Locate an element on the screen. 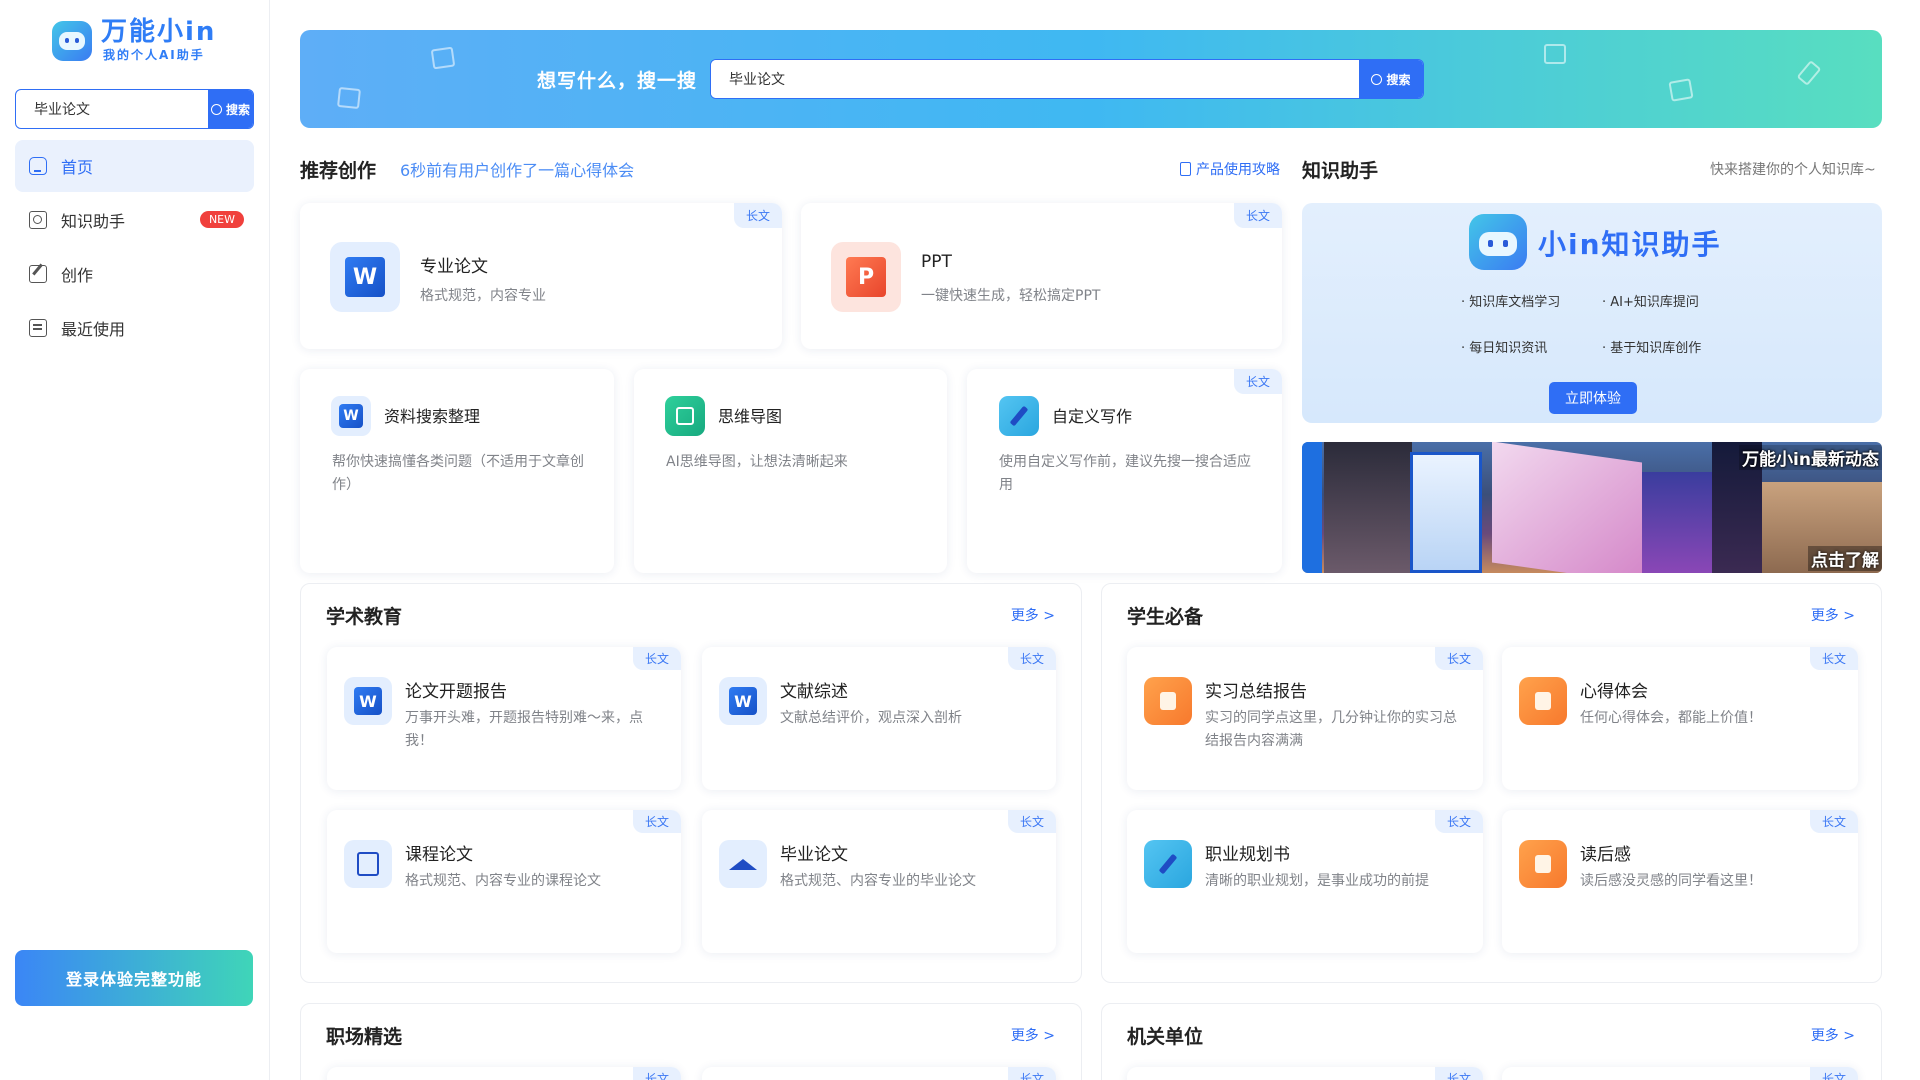 The height and width of the screenshot is (1080, 1920). card-title: 实习总结报告 is located at coordinates (1256, 692).